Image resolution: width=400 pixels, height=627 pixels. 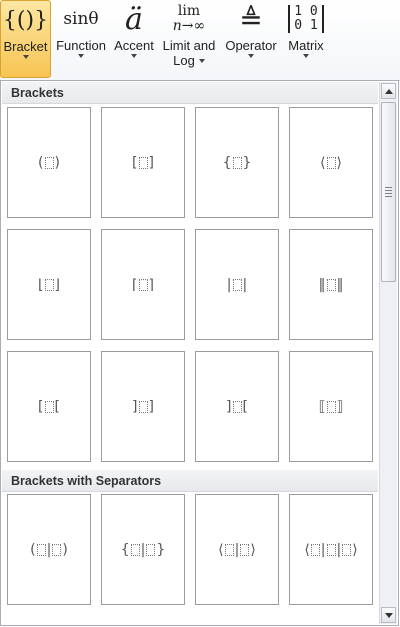 I want to click on bracket-button: {()} Bracket, so click(x=25, y=39).